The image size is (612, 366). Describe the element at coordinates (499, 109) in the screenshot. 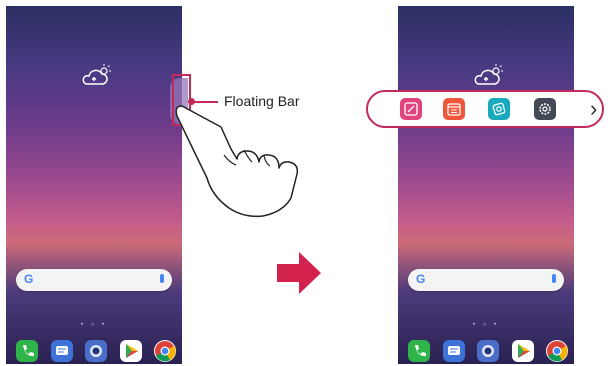

I see `capture-icon` at that location.